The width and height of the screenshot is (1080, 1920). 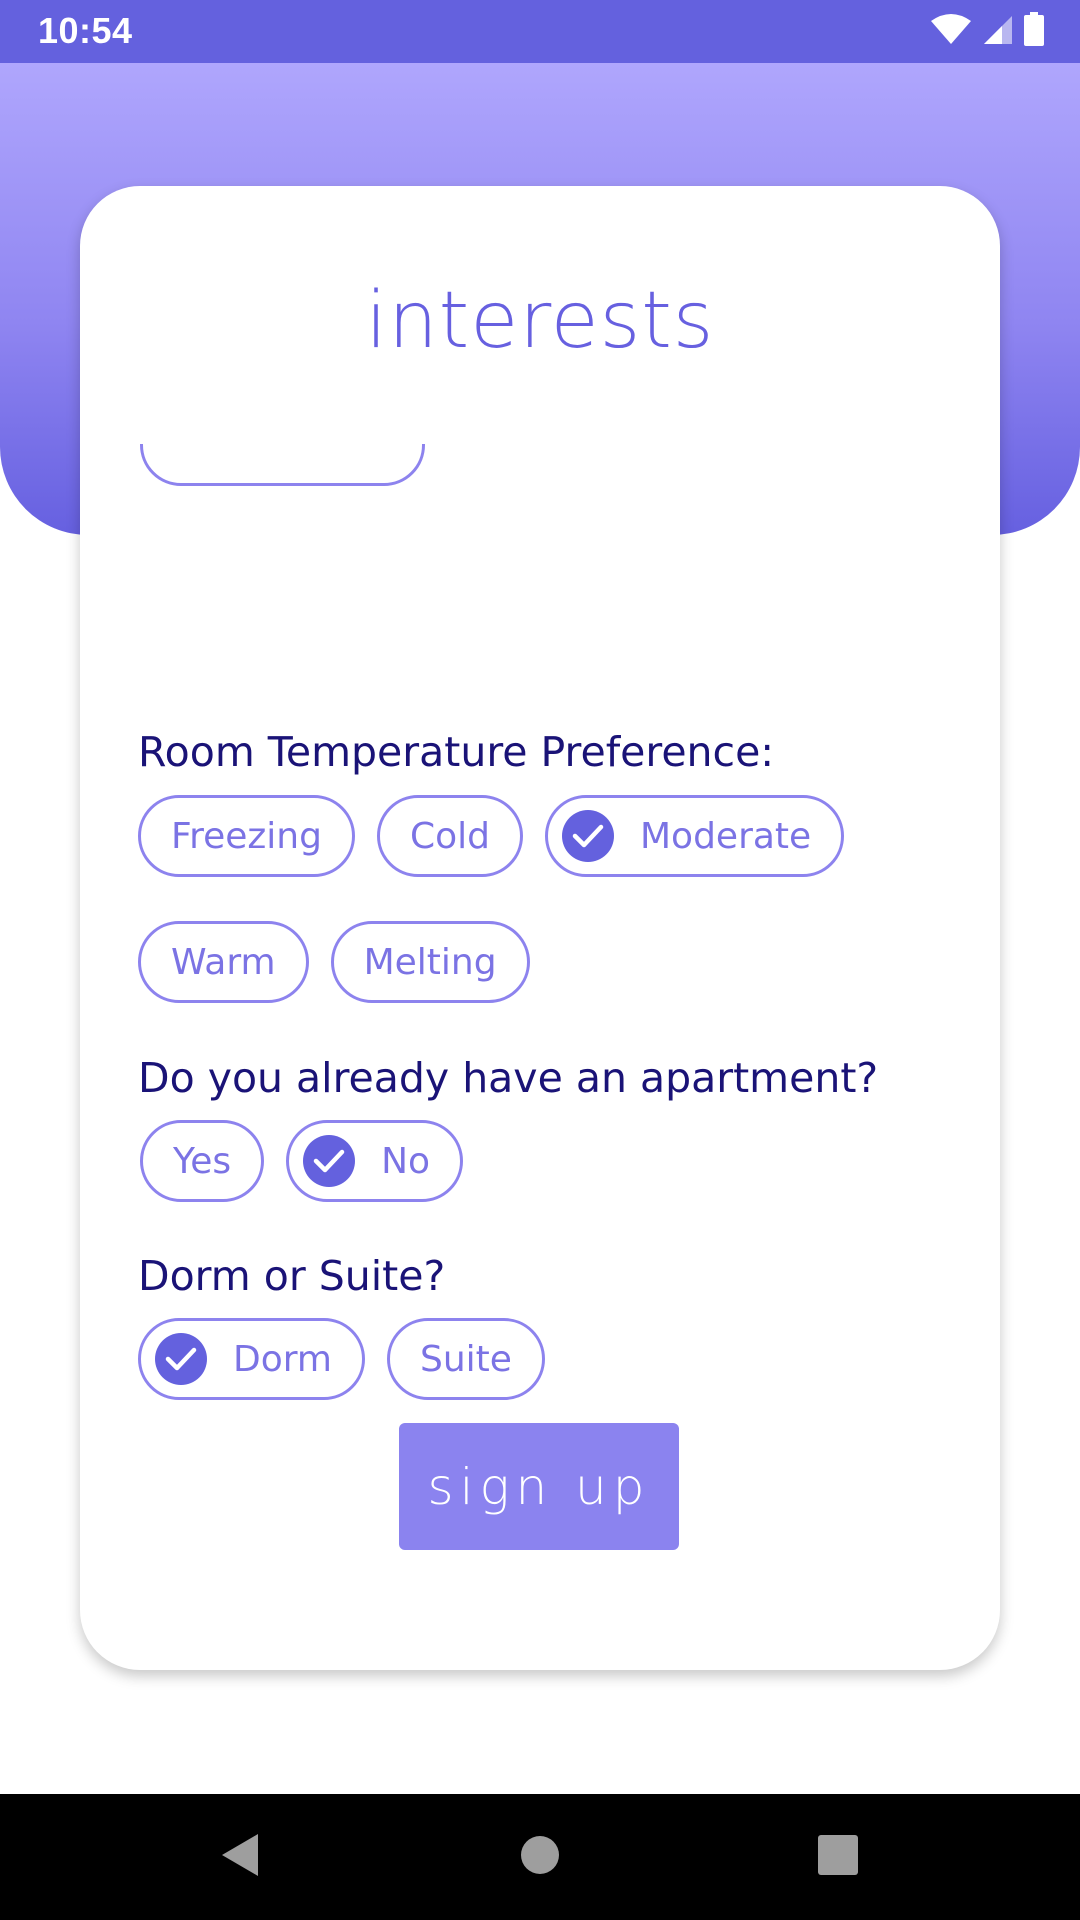 I want to click on home-button, so click(x=540, y=1857).